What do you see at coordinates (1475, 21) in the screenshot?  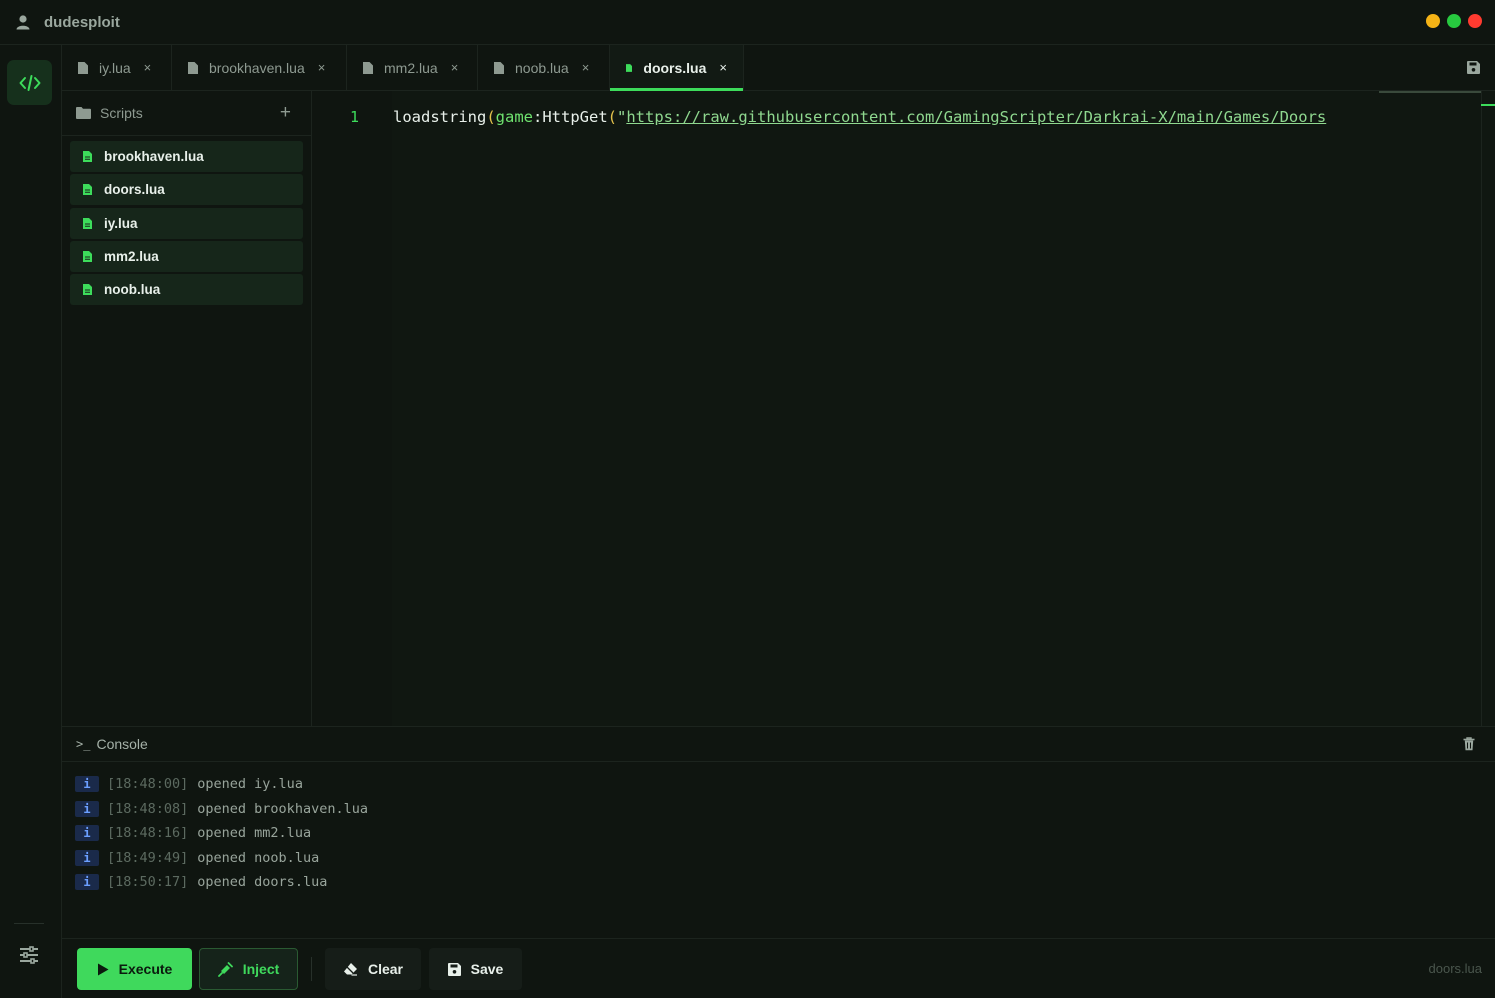 I see `close-button` at bounding box center [1475, 21].